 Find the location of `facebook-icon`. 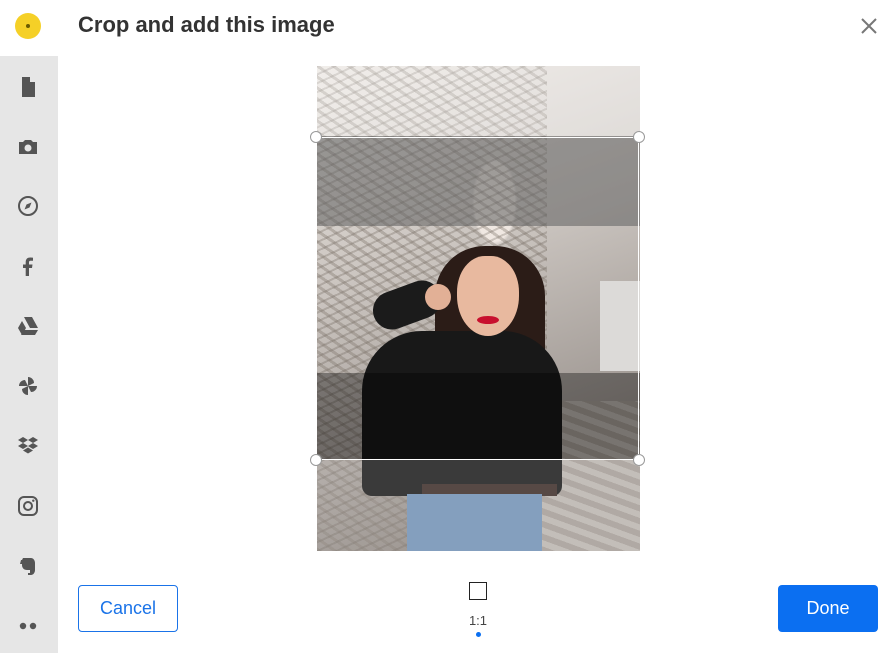

facebook-icon is located at coordinates (28, 266).